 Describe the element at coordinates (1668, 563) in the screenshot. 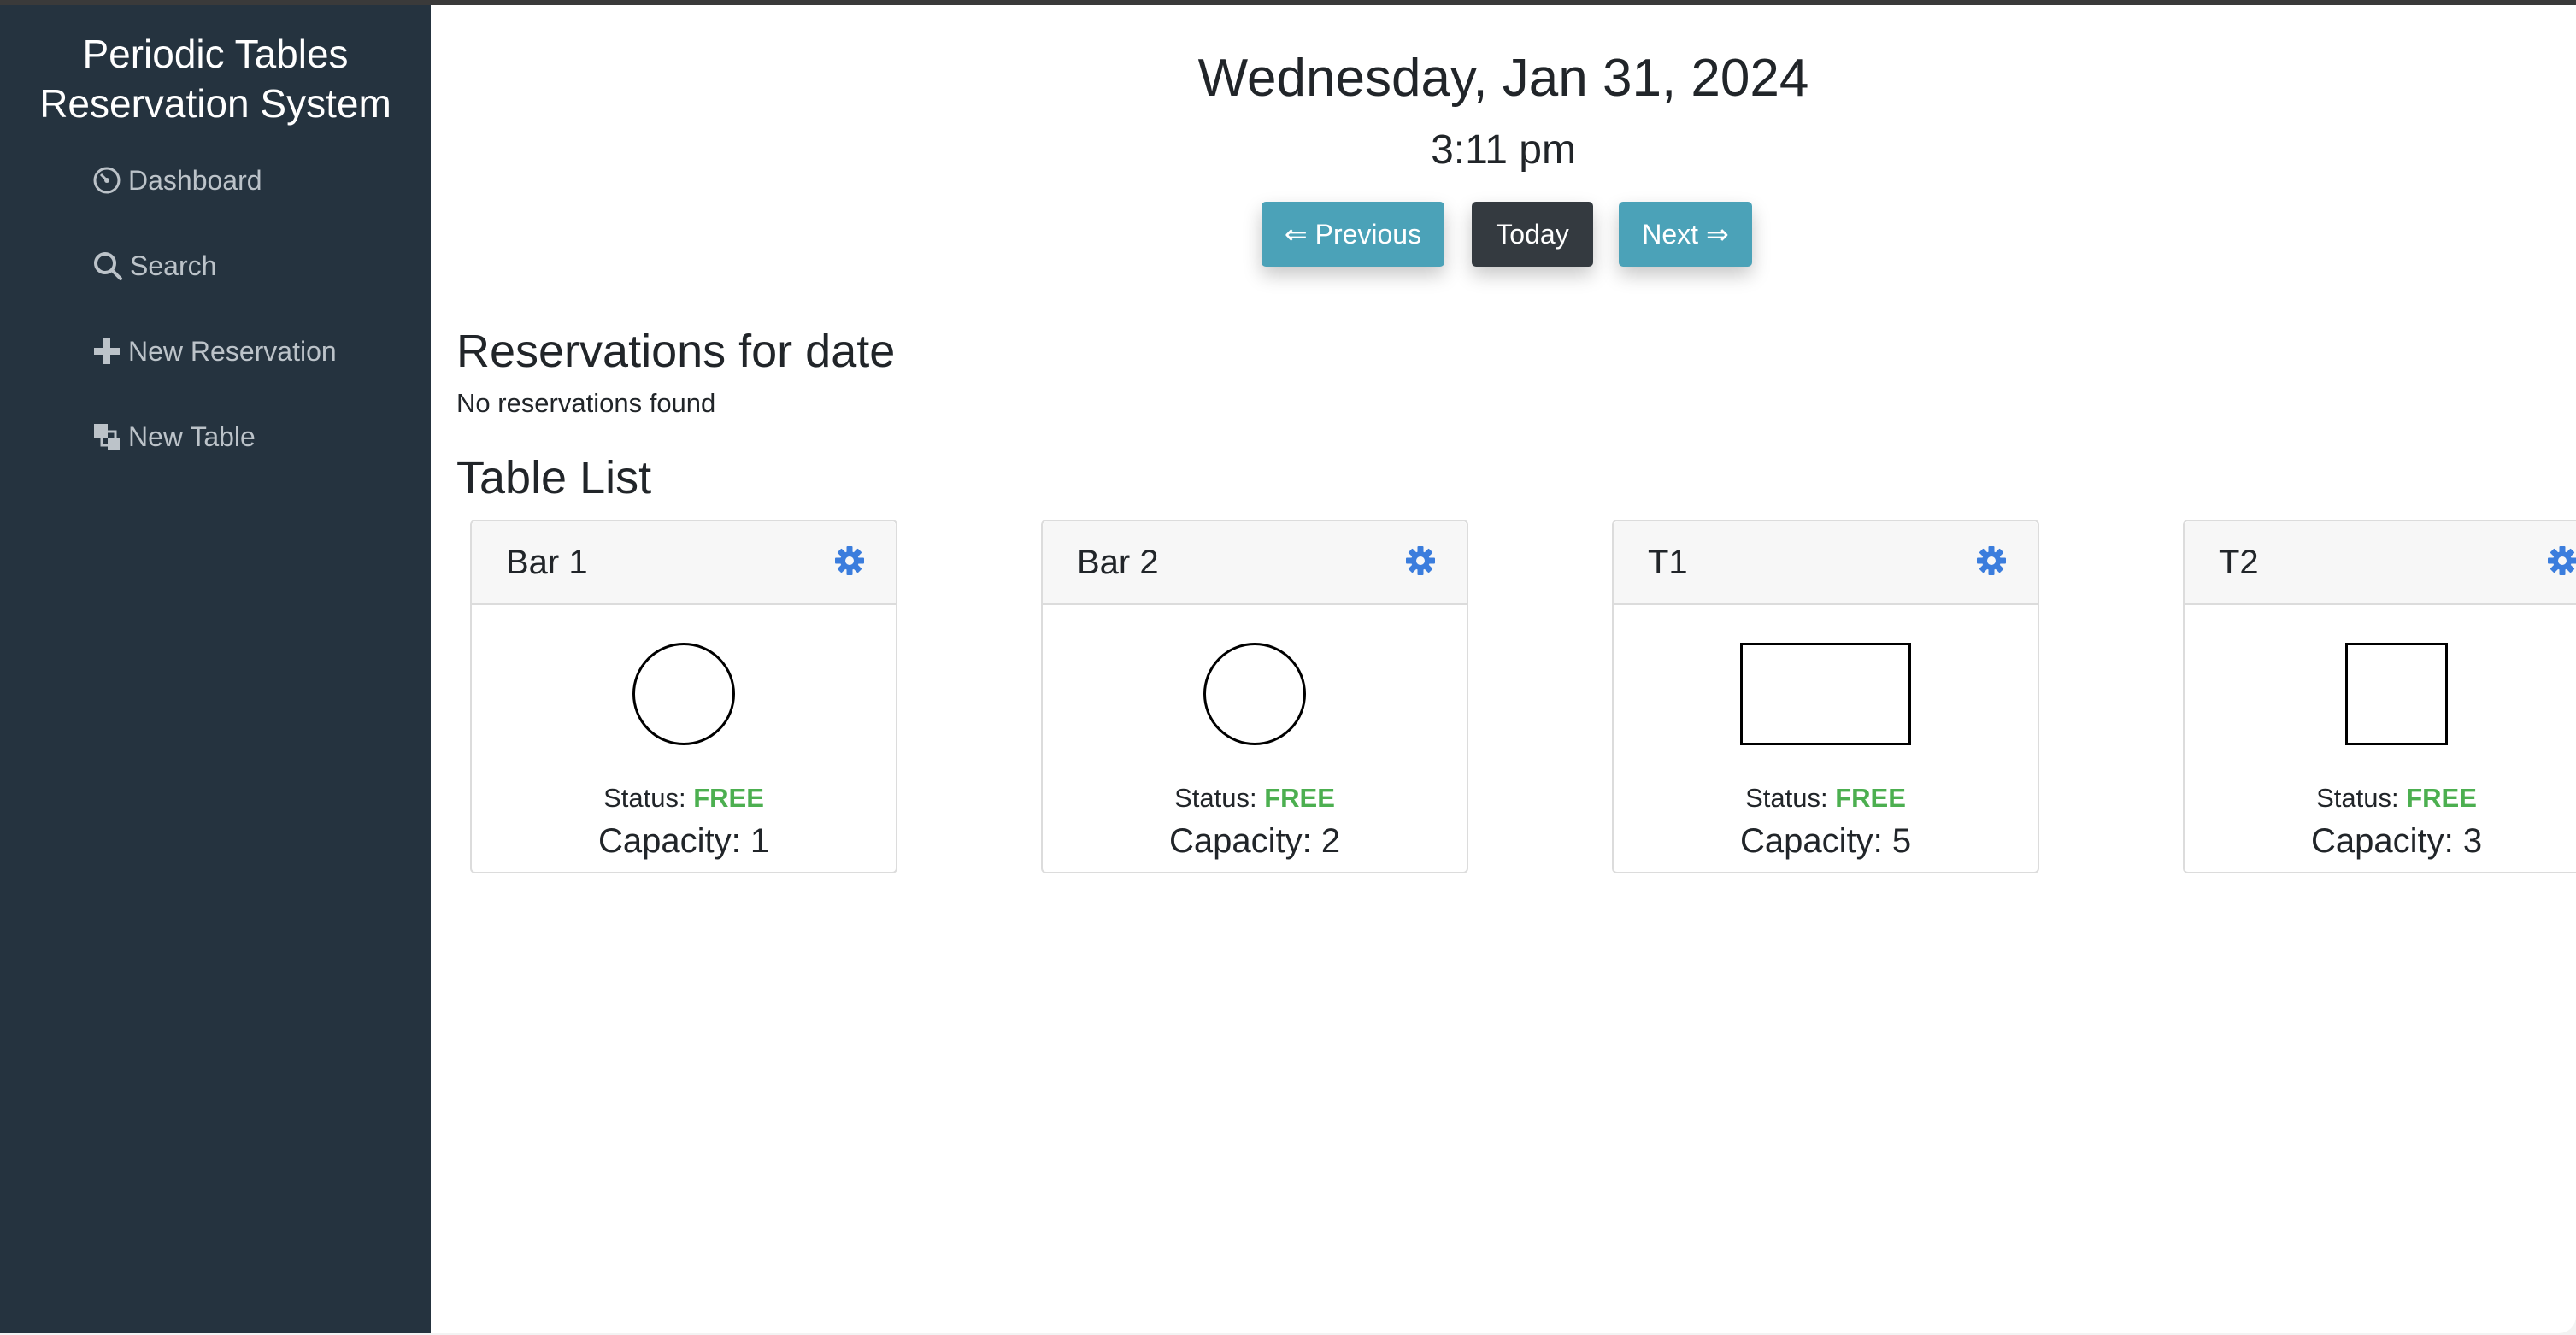

I see `table-name: T1` at that location.